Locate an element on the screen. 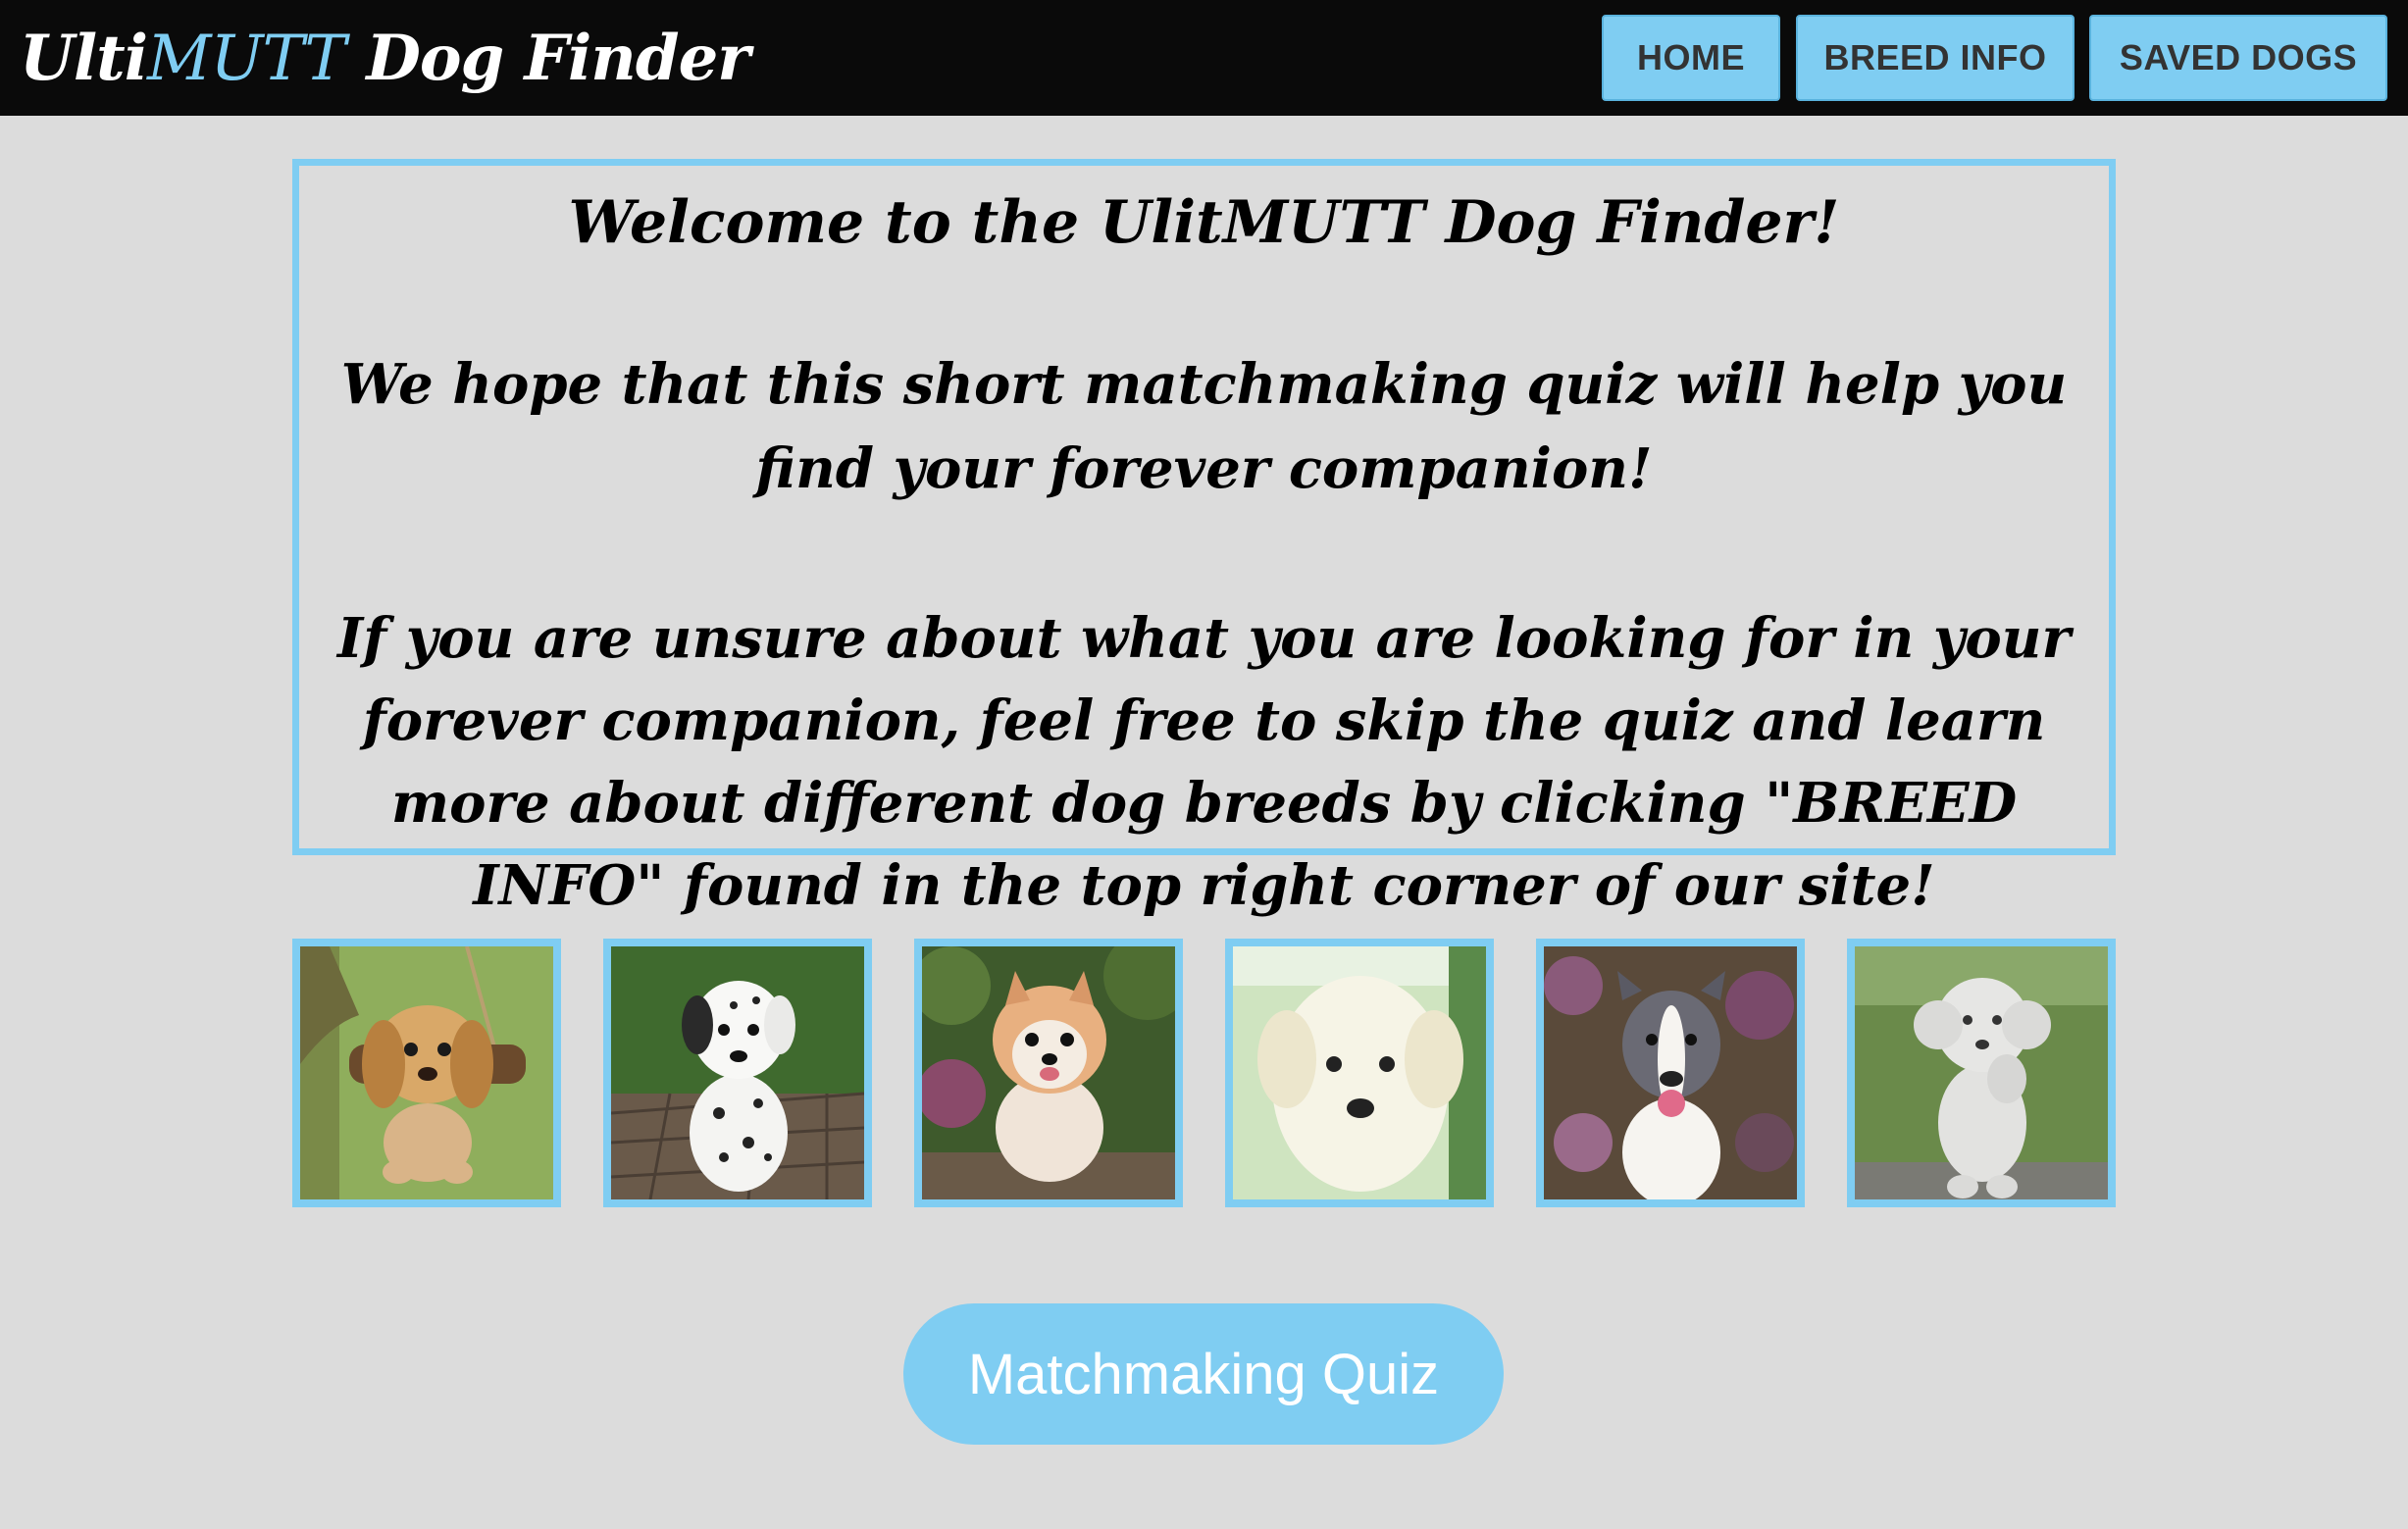 This screenshot has height=1529, width=2408. pitbull-photo is located at coordinates (1671, 1073).